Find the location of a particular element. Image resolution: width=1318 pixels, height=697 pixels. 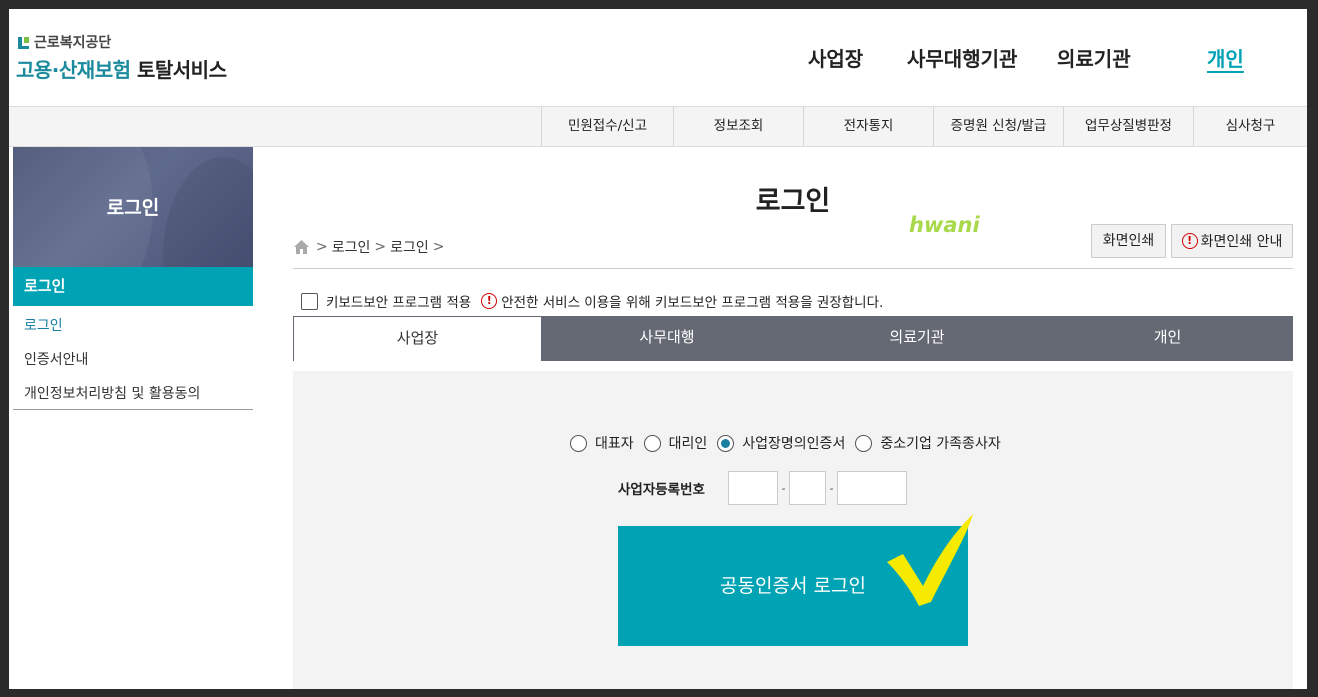

print-guide-button: ! 화면인쇄 안내 is located at coordinates (1232, 241).